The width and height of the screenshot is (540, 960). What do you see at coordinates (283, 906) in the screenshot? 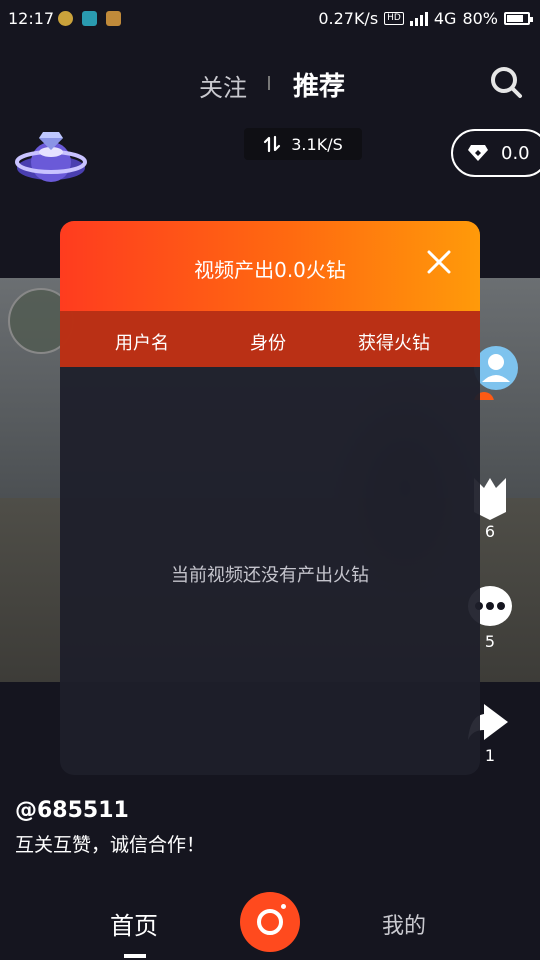
I see `camera-dot` at bounding box center [283, 906].